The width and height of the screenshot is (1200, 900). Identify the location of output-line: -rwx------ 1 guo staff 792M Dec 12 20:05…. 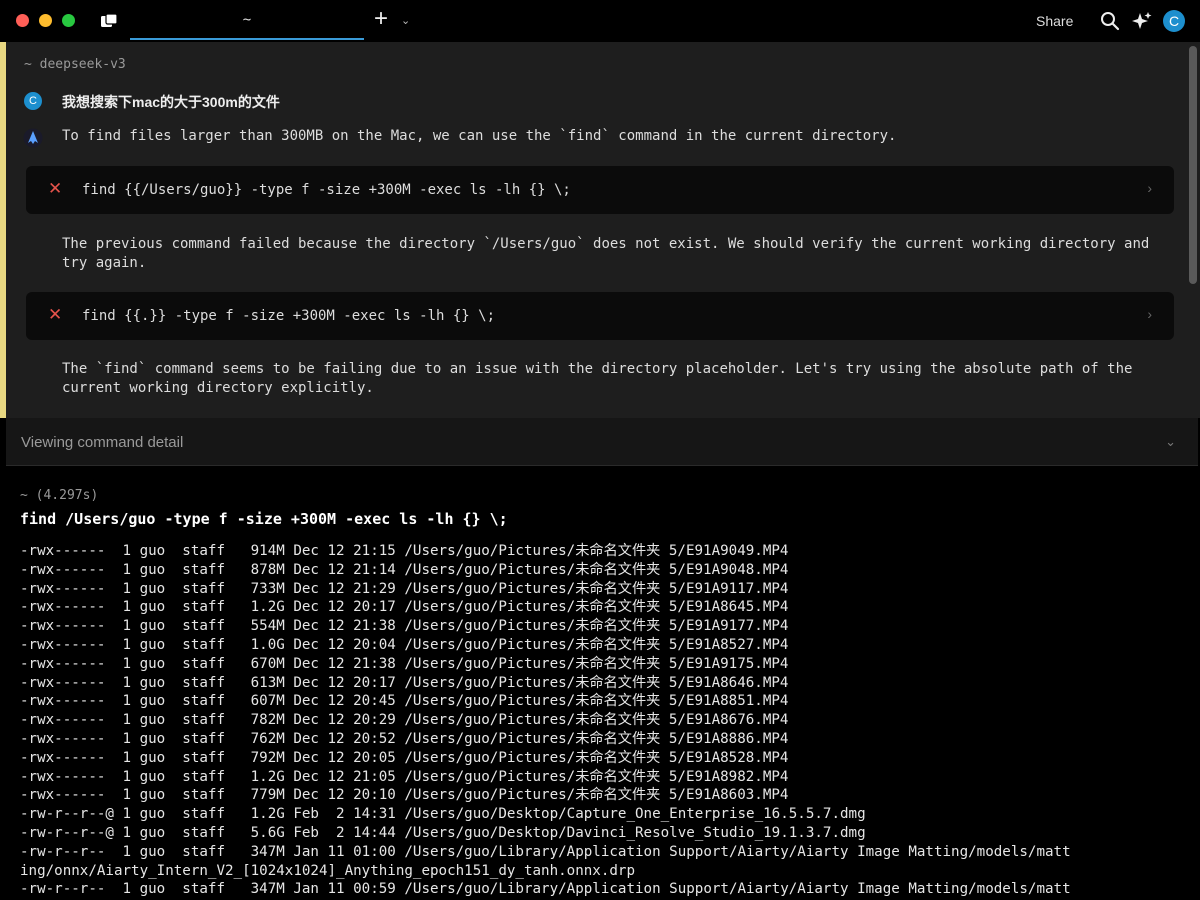
(404, 757).